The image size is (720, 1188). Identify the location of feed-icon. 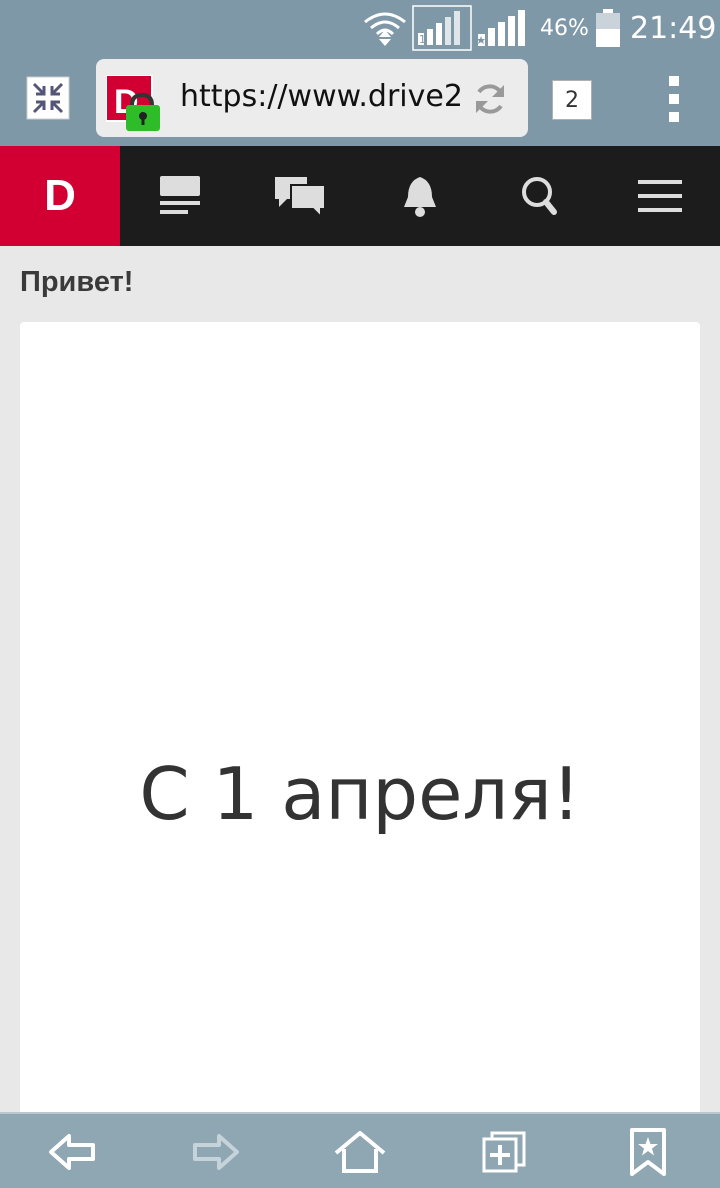
(180, 196).